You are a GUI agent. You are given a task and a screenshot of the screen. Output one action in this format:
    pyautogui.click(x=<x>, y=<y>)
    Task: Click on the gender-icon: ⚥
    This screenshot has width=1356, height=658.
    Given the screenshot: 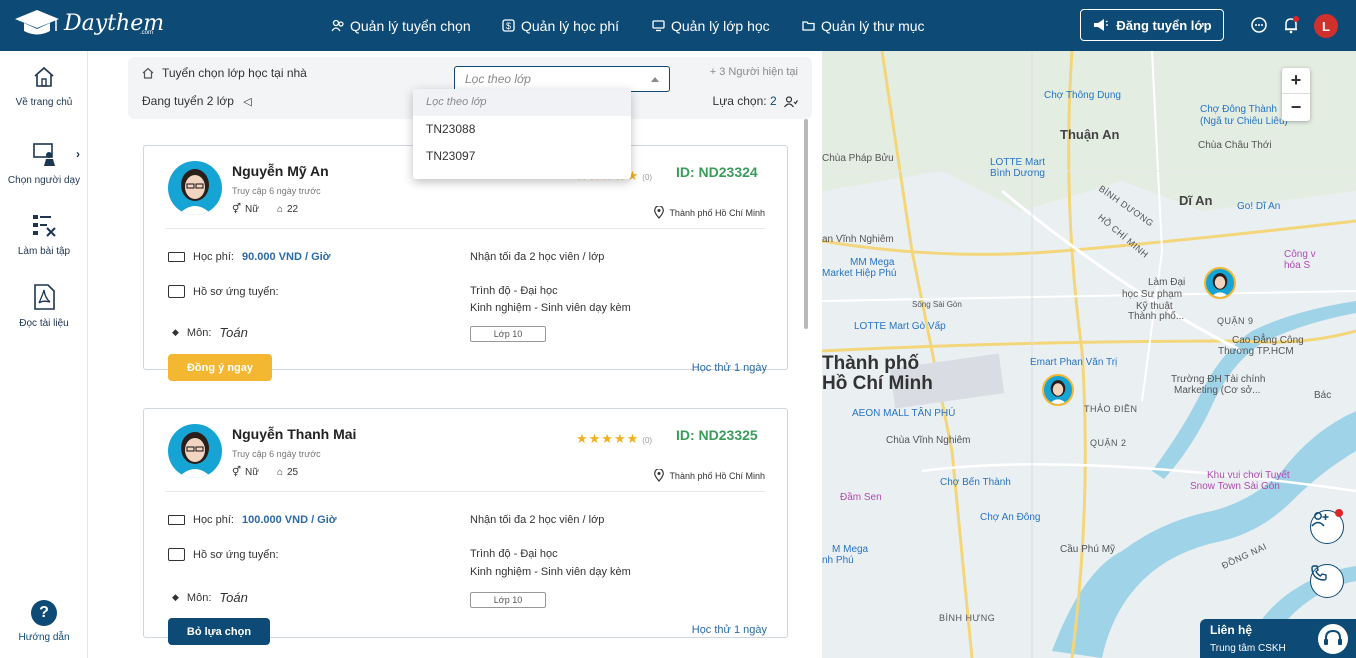 What is the action you would take?
    pyautogui.click(x=237, y=472)
    